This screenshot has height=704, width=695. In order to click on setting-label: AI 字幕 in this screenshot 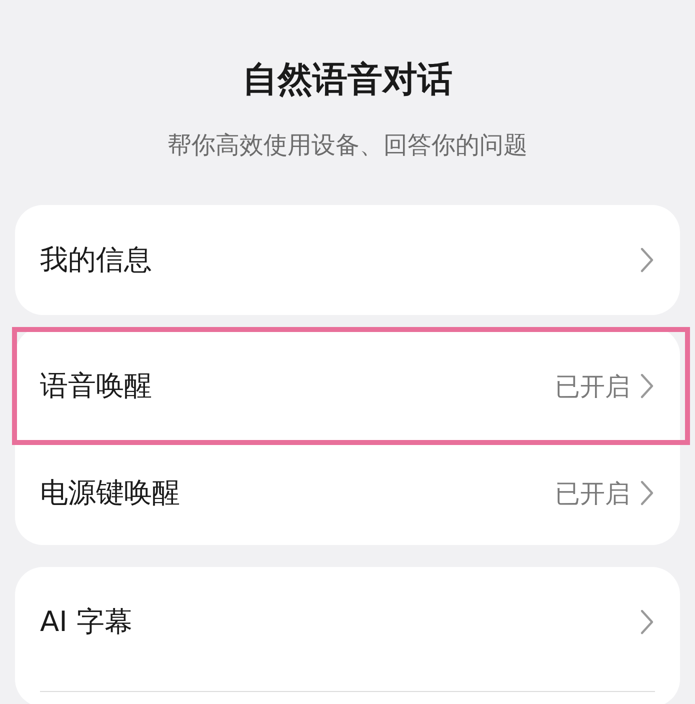, I will do `click(340, 622)`.